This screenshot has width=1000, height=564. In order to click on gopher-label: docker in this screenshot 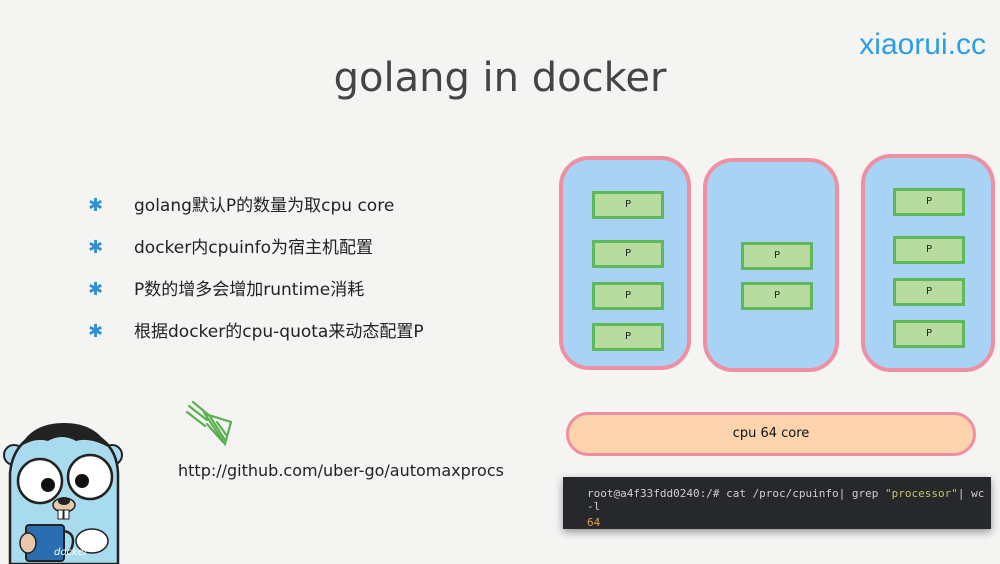, I will do `click(71, 552)`.